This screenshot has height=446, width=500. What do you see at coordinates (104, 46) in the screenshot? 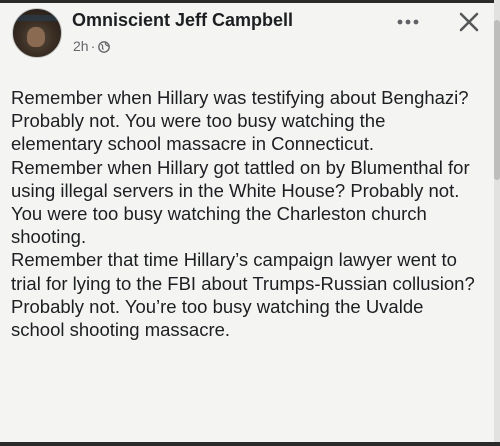
I see `globe-icon` at bounding box center [104, 46].